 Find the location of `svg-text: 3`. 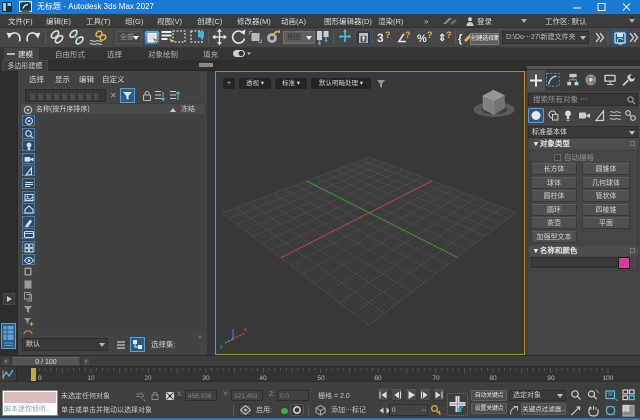

svg-text: 3 is located at coordinates (380, 38).